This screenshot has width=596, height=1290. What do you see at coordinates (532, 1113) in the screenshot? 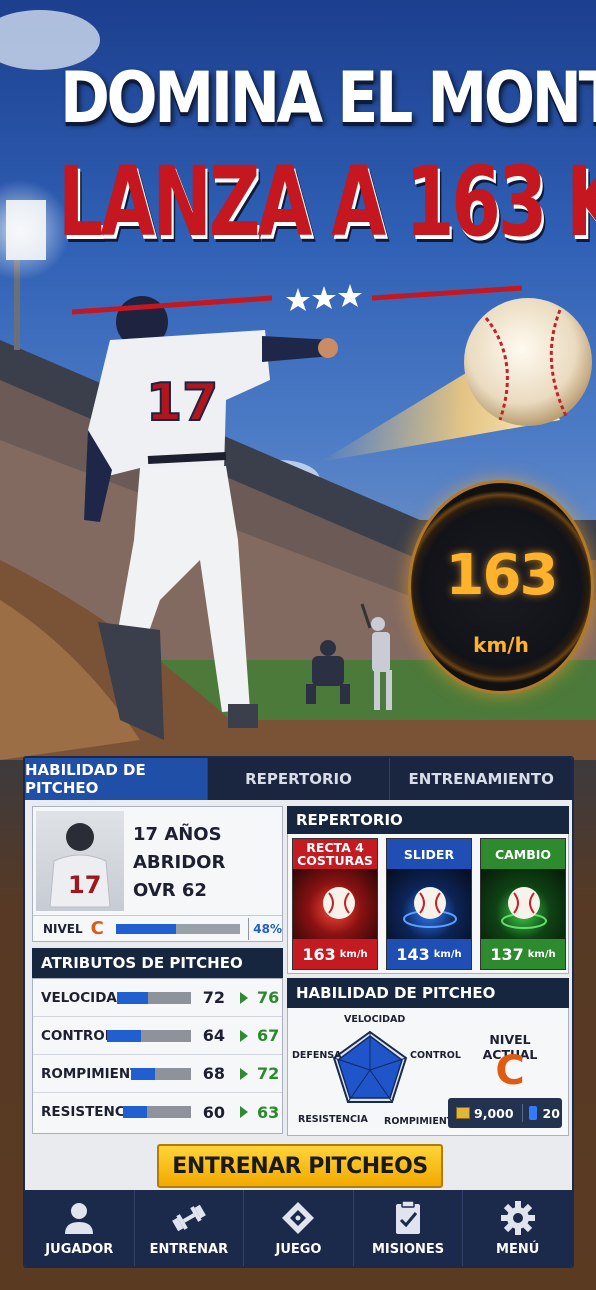
I see `drink-icon` at bounding box center [532, 1113].